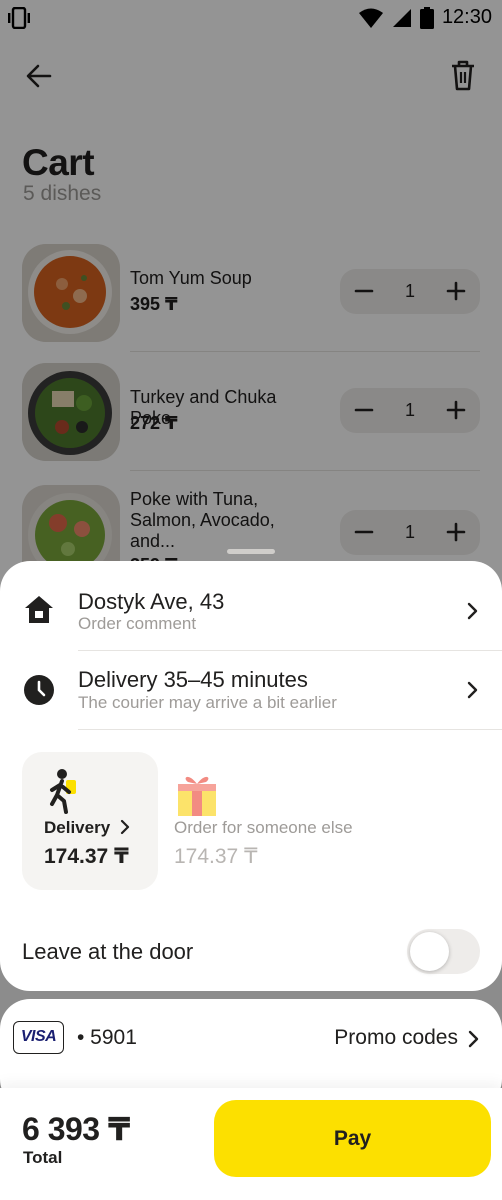 The image size is (502, 1200). Describe the element at coordinates (38, 1037) in the screenshot. I see `visa-icon: VISA` at that location.